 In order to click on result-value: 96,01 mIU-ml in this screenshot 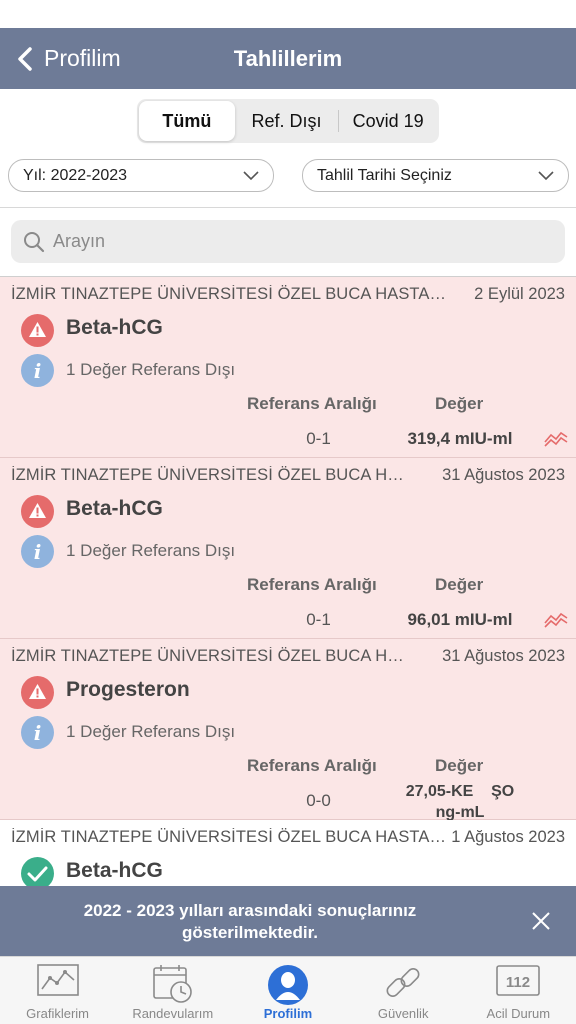, I will do `click(460, 619)`.